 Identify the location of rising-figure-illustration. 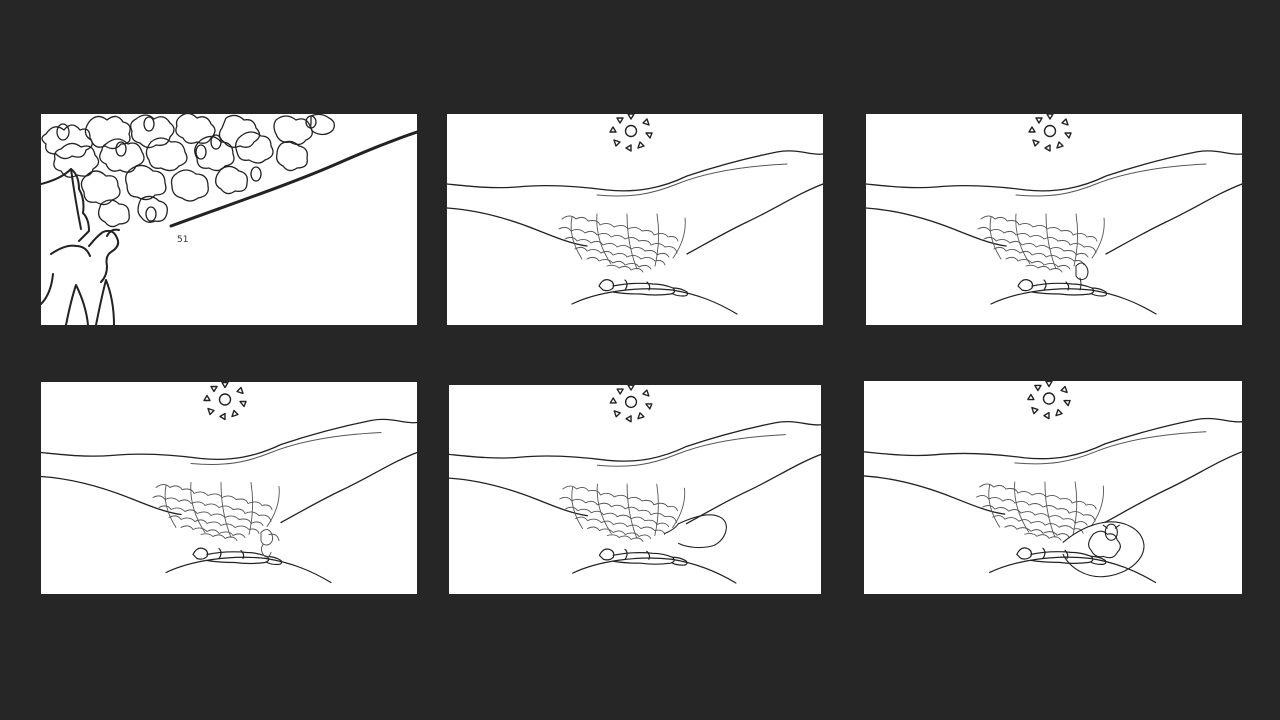
(270, 543).